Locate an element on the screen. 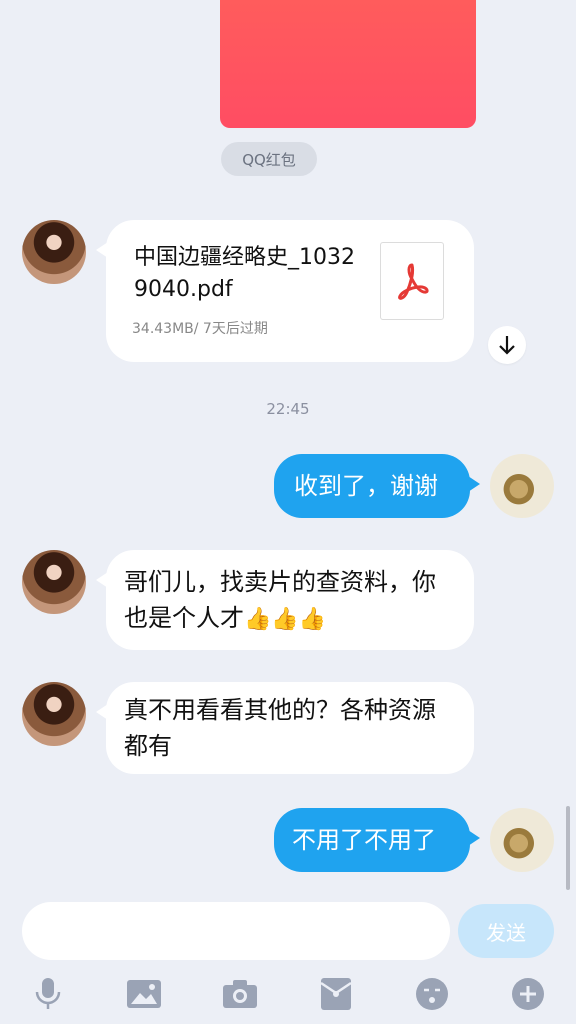 The width and height of the screenshot is (576, 1024). message-text: 真不用看看其他的？各种资源都有 is located at coordinates (280, 728).